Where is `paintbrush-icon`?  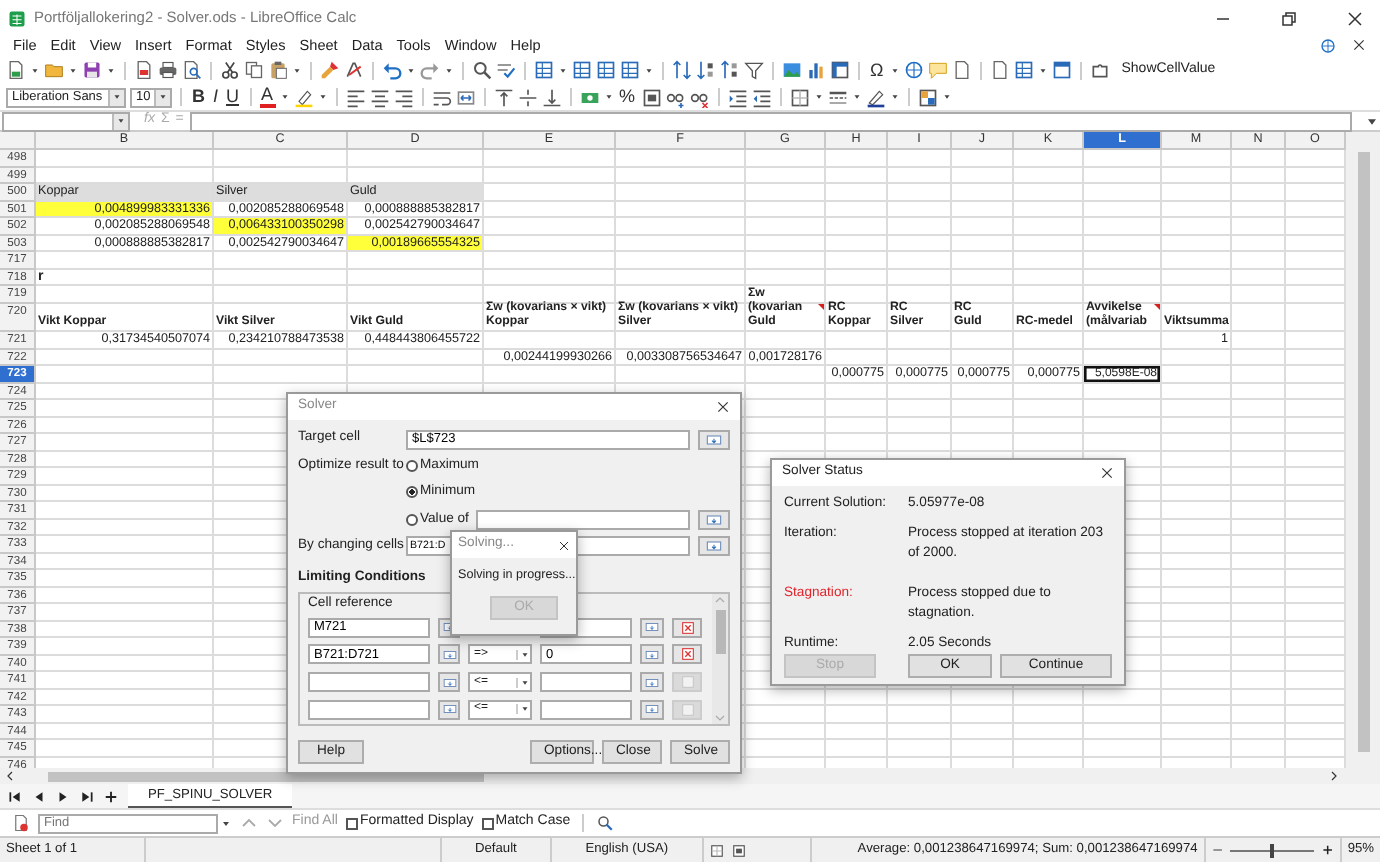
paintbrush-icon is located at coordinates (330, 70).